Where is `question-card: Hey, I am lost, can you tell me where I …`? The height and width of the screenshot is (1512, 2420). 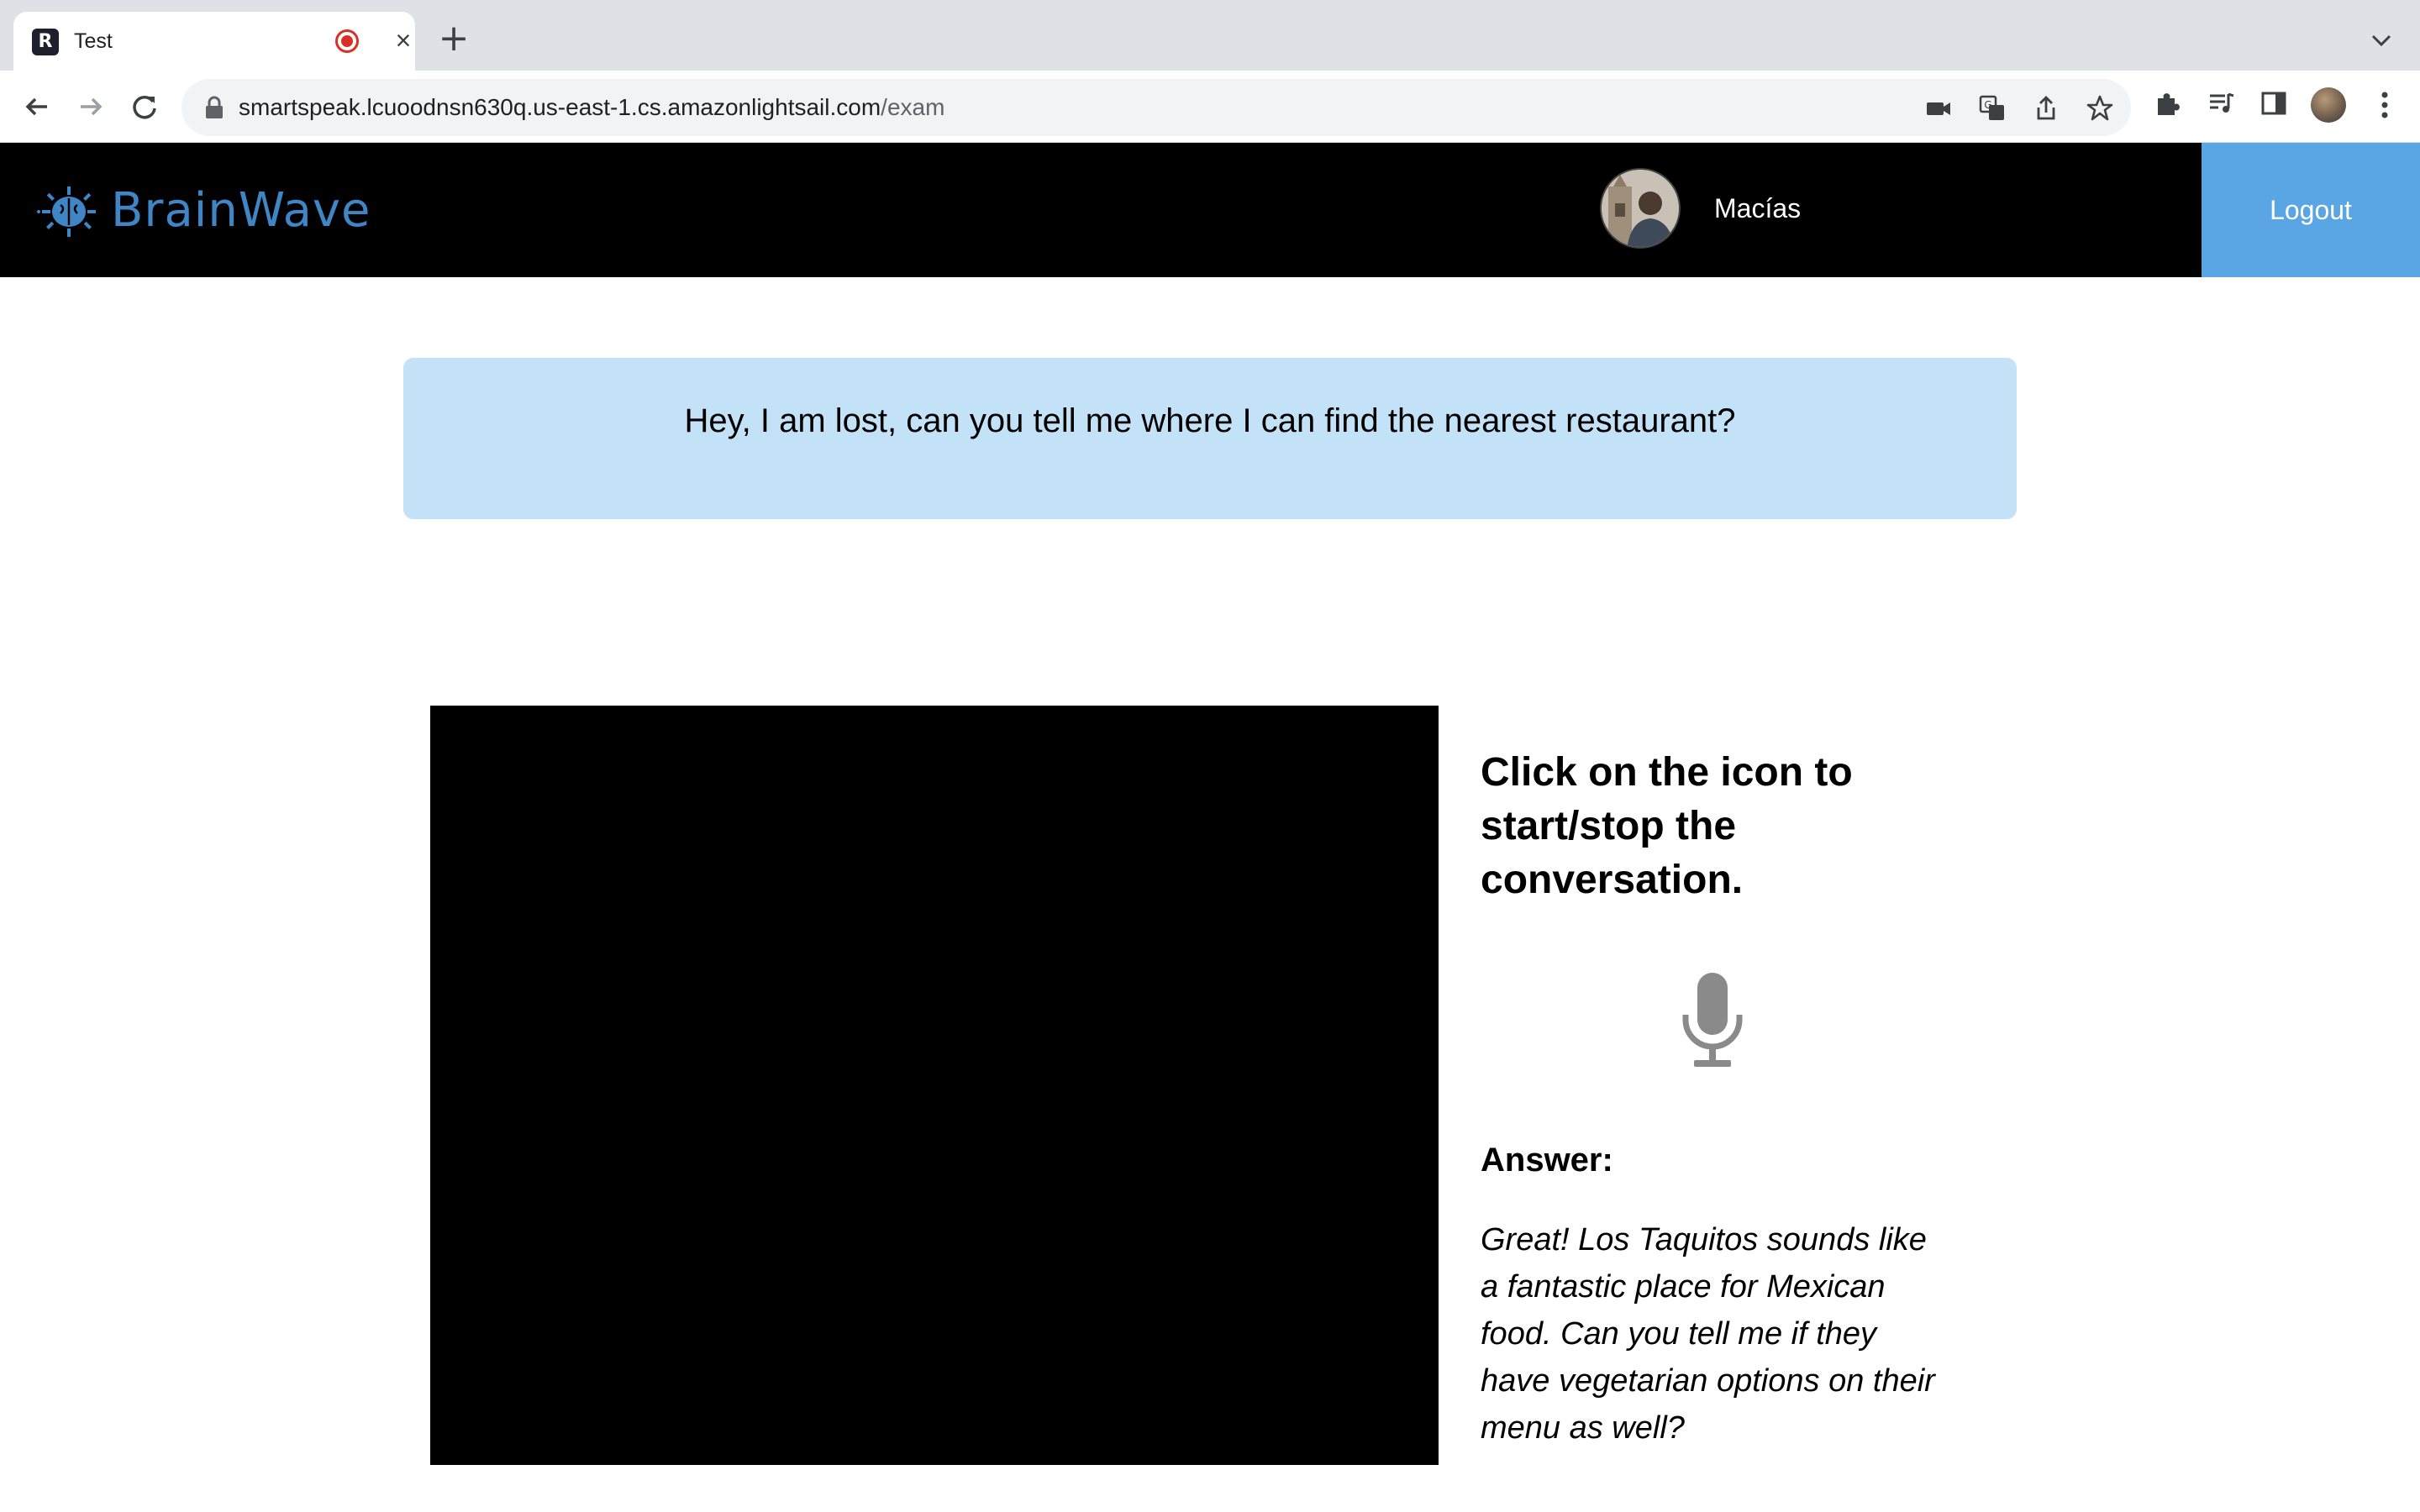
question-card: Hey, I am lost, can you tell me where I … is located at coordinates (1210, 438).